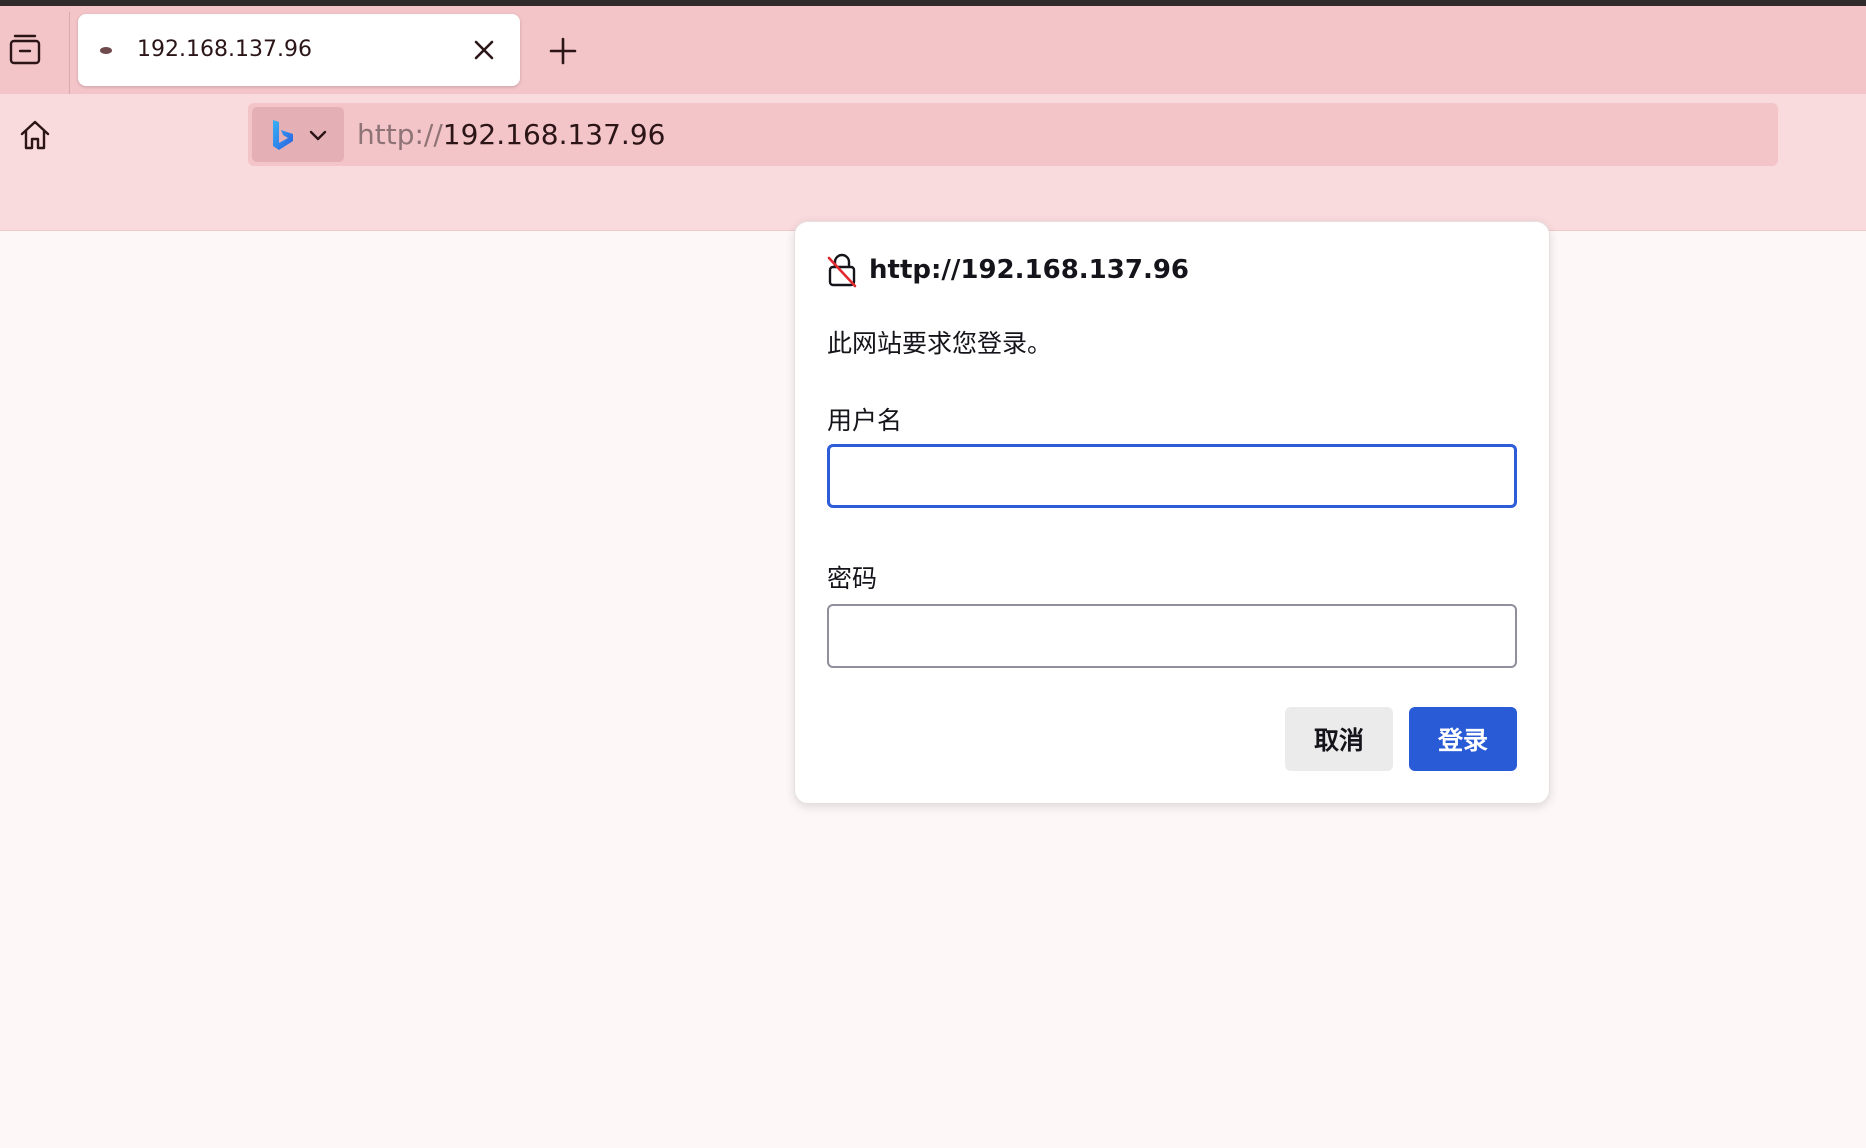 This screenshot has width=1866, height=1148. Describe the element at coordinates (318, 135) in the screenshot. I see `chevron-down-icon` at that location.